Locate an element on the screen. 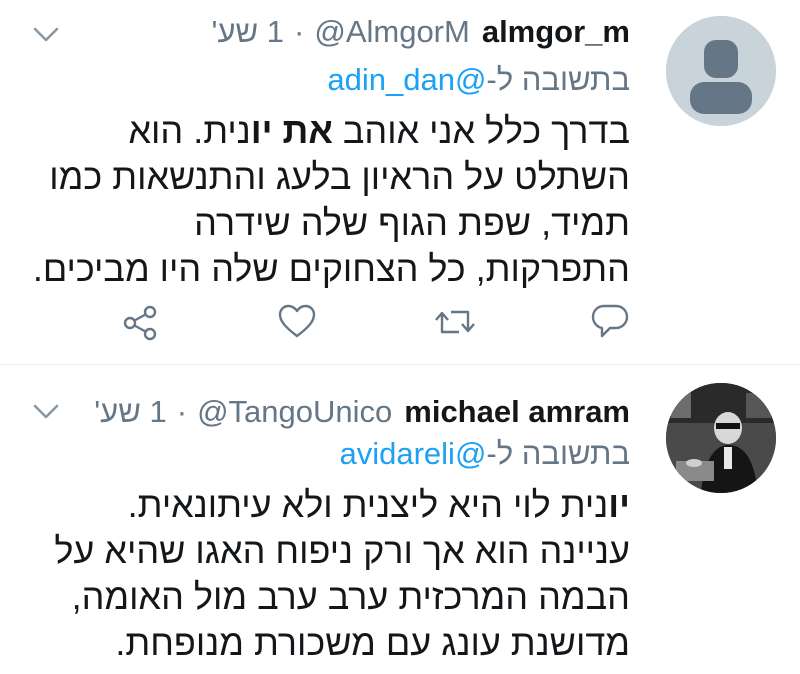 The height and width of the screenshot is (674, 800). tweet-actions is located at coordinates (400, 322).